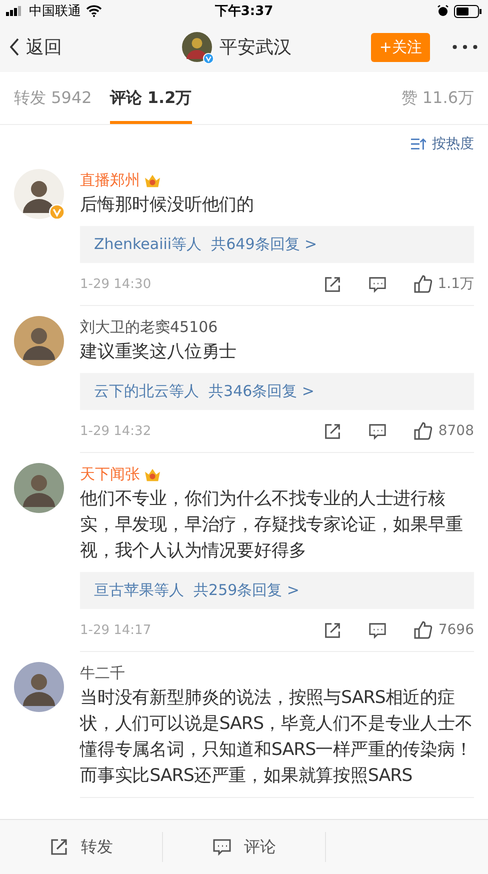  What do you see at coordinates (151, 98) in the screenshot?
I see `tab: 评论 1.2万` at bounding box center [151, 98].